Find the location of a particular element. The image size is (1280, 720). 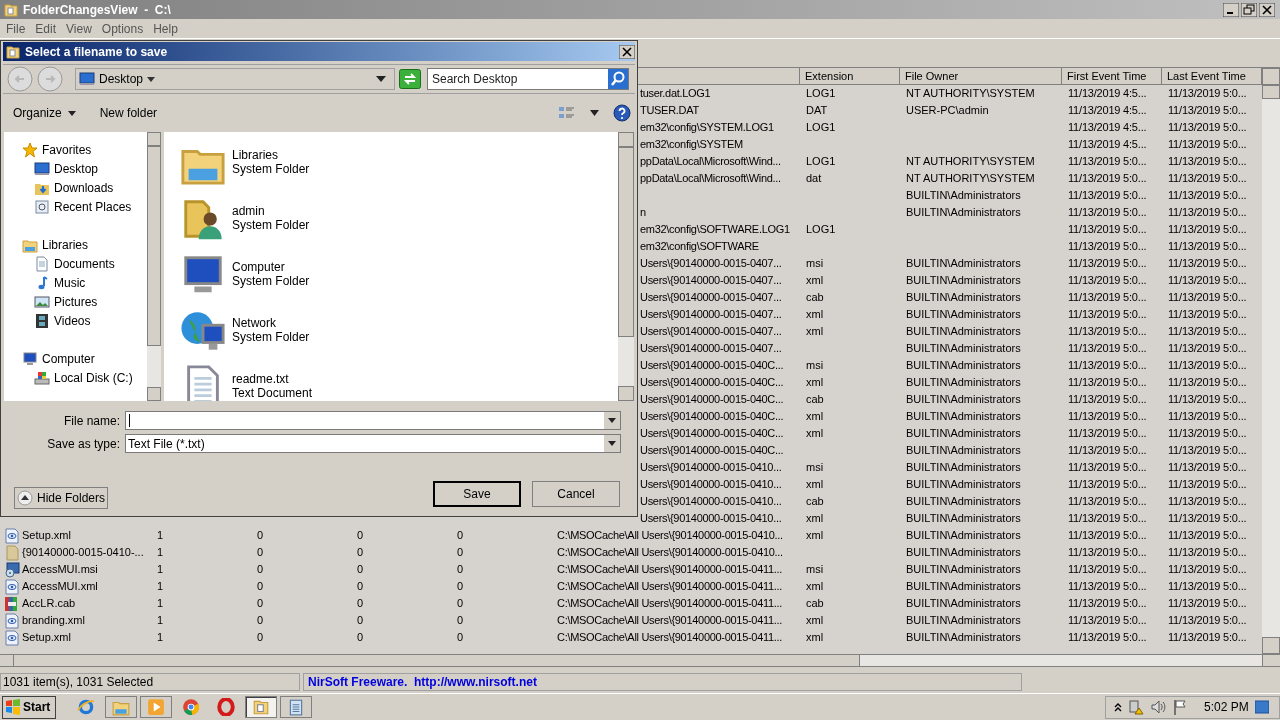

status-text: 1031 item(s), 1031 Selected is located at coordinates (150, 682).